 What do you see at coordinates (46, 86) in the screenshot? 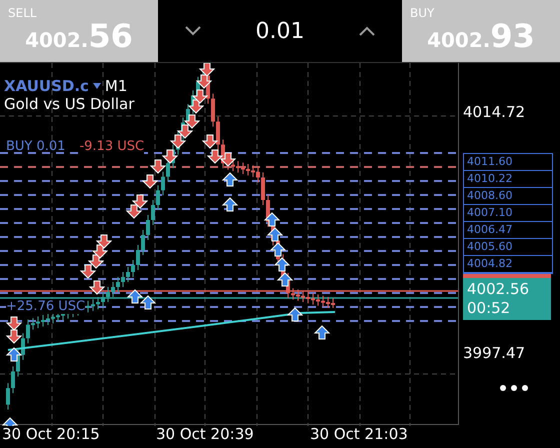
I see `symbol-name: XAUUSD.c` at bounding box center [46, 86].